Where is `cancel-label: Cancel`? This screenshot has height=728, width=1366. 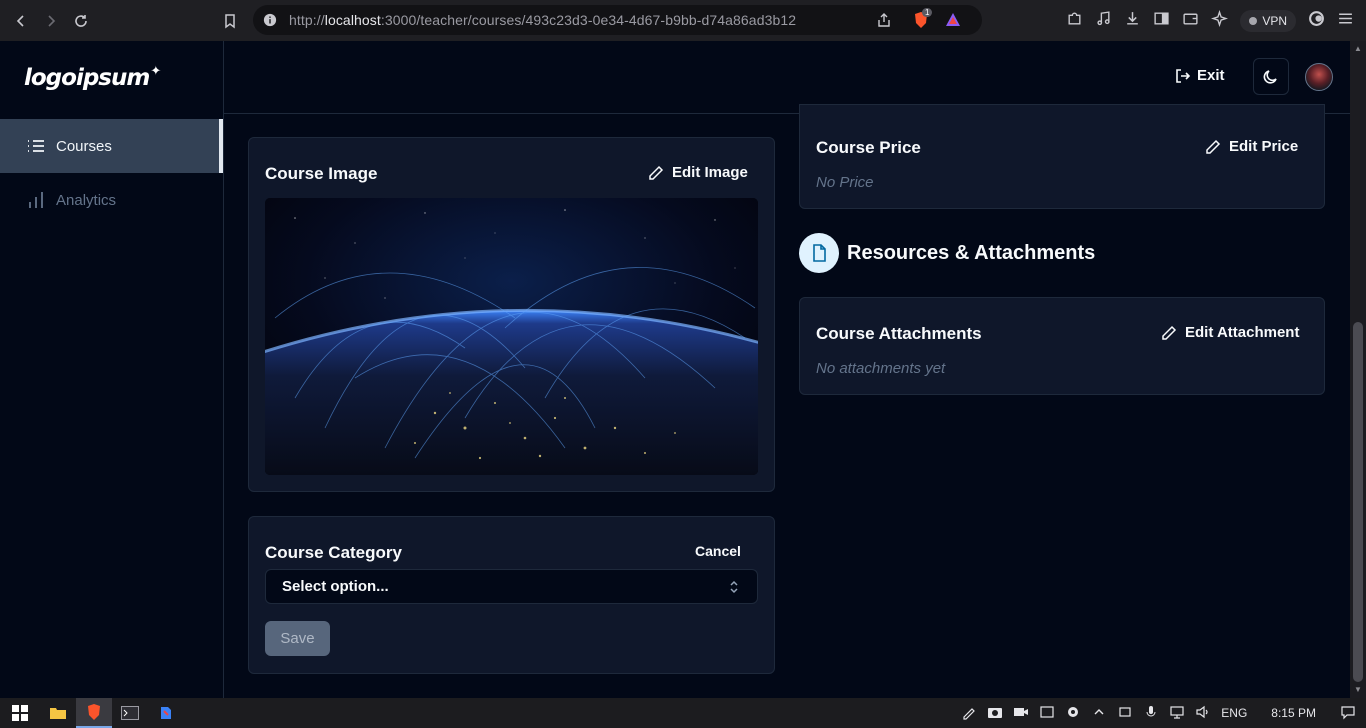 cancel-label: Cancel is located at coordinates (718, 551).